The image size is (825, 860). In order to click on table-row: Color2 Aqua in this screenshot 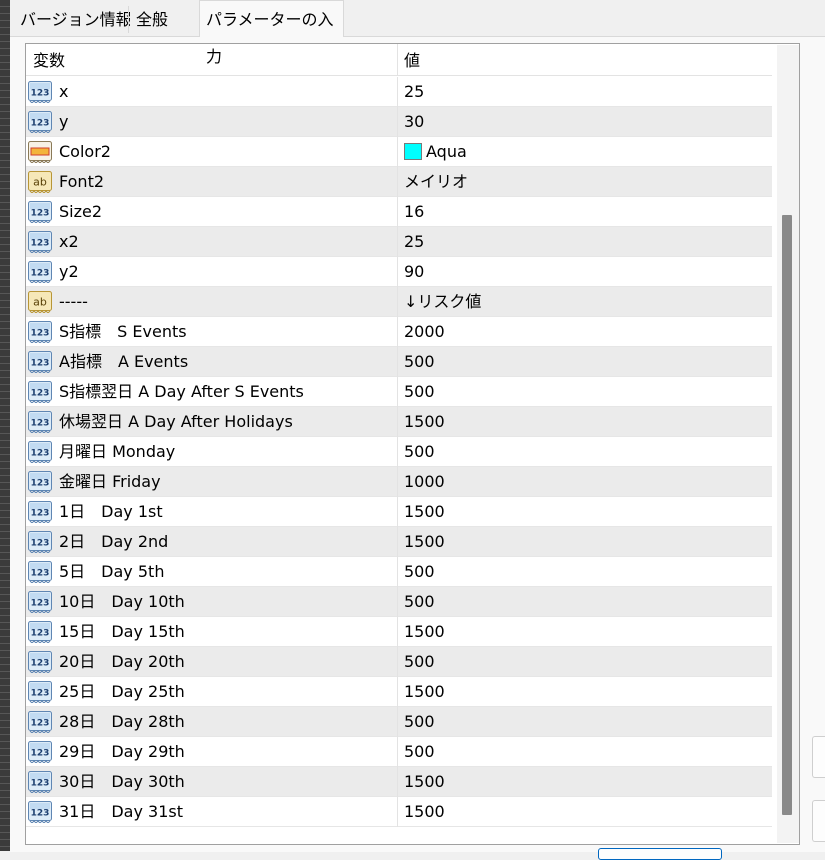, I will do `click(399, 152)`.